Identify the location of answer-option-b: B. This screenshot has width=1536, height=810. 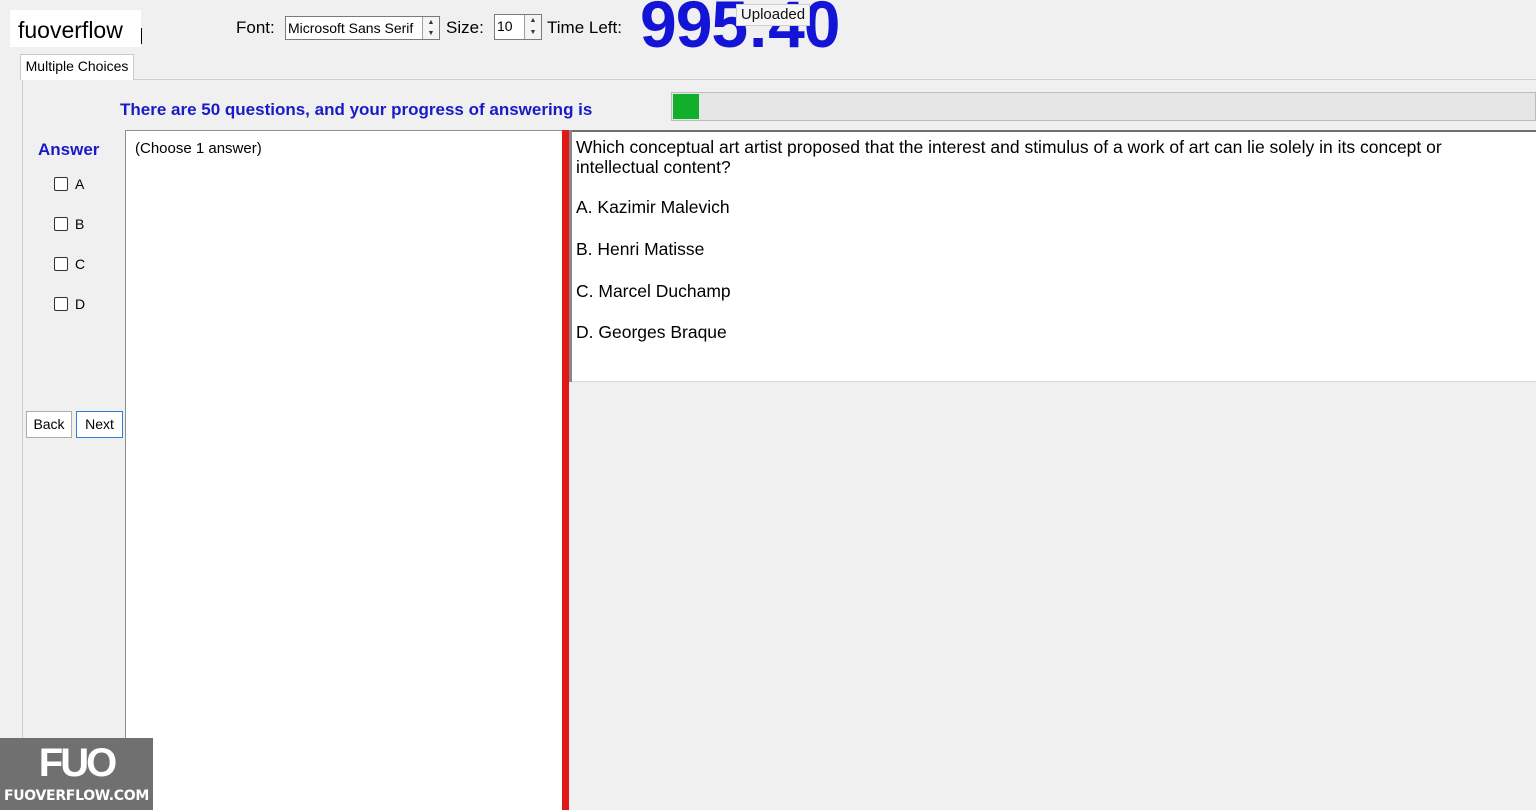
(69, 224).